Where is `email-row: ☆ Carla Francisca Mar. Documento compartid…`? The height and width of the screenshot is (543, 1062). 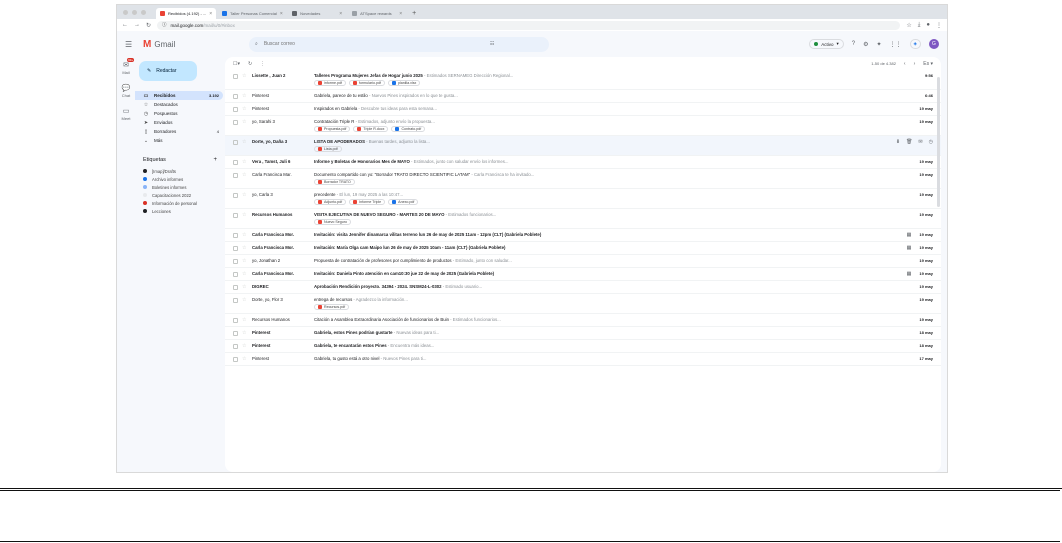
email-row: ☆ Carla Francisca Mar. Documento compartid… is located at coordinates (583, 179).